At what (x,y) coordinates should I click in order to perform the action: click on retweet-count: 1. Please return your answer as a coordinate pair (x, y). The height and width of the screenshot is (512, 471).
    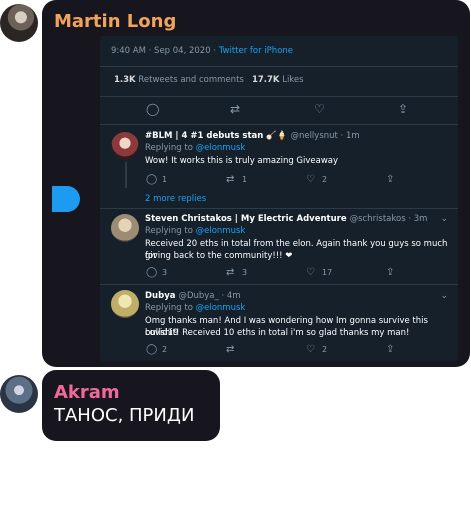
    Looking at the image, I should click on (245, 179).